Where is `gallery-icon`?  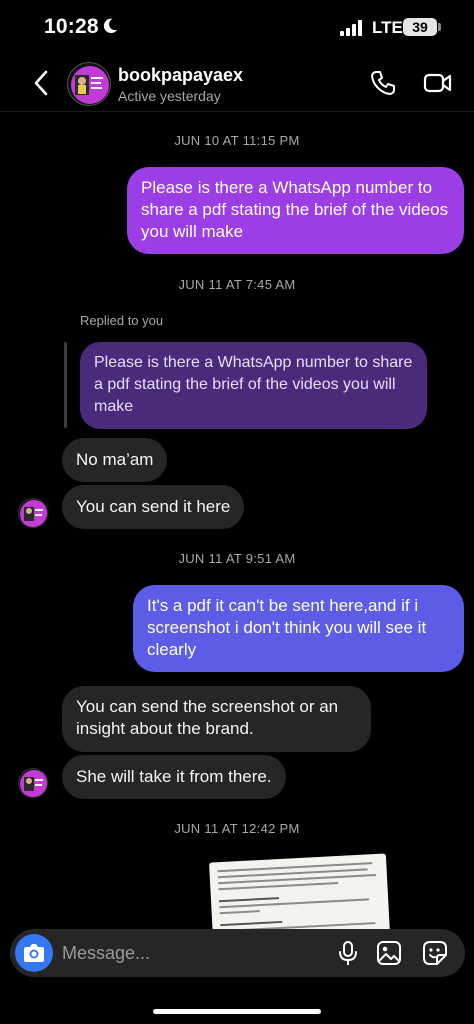 gallery-icon is located at coordinates (389, 953).